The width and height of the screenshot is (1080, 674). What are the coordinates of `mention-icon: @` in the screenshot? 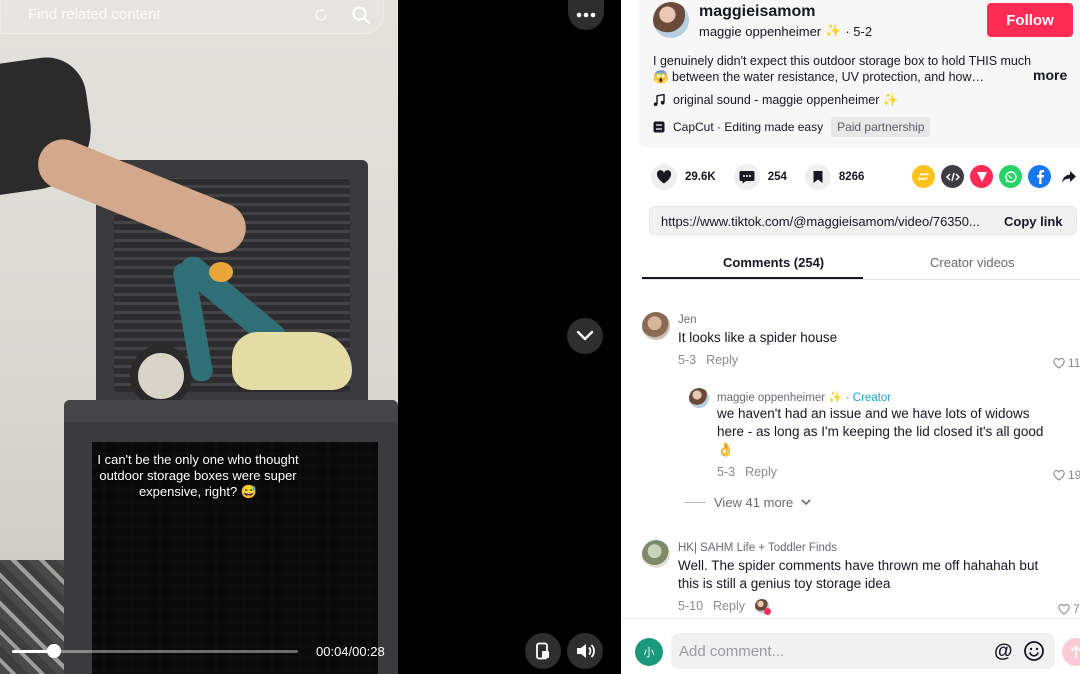 It's located at (1003, 652).